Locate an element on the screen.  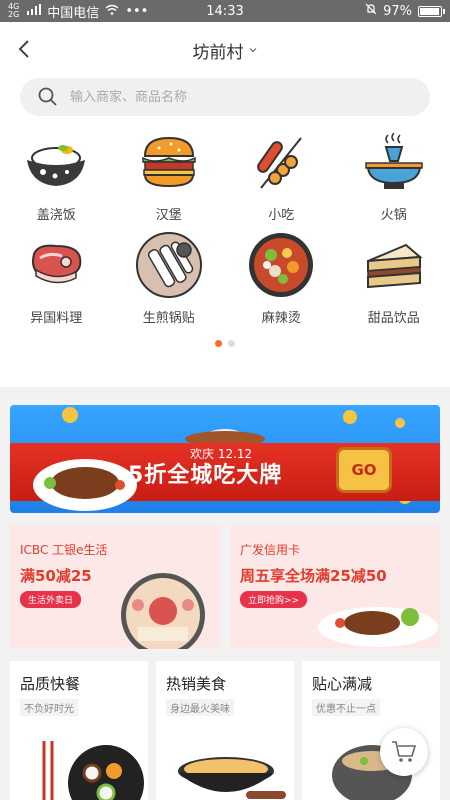
feature-title: 贴心满减 is located at coordinates (342, 684).